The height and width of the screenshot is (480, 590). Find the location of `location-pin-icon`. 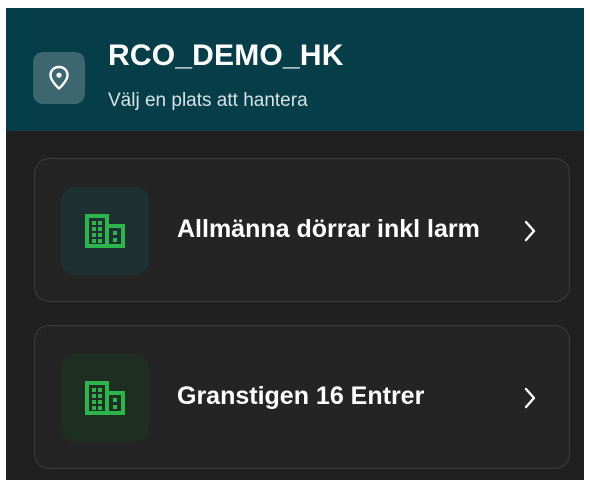

location-pin-icon is located at coordinates (59, 78).